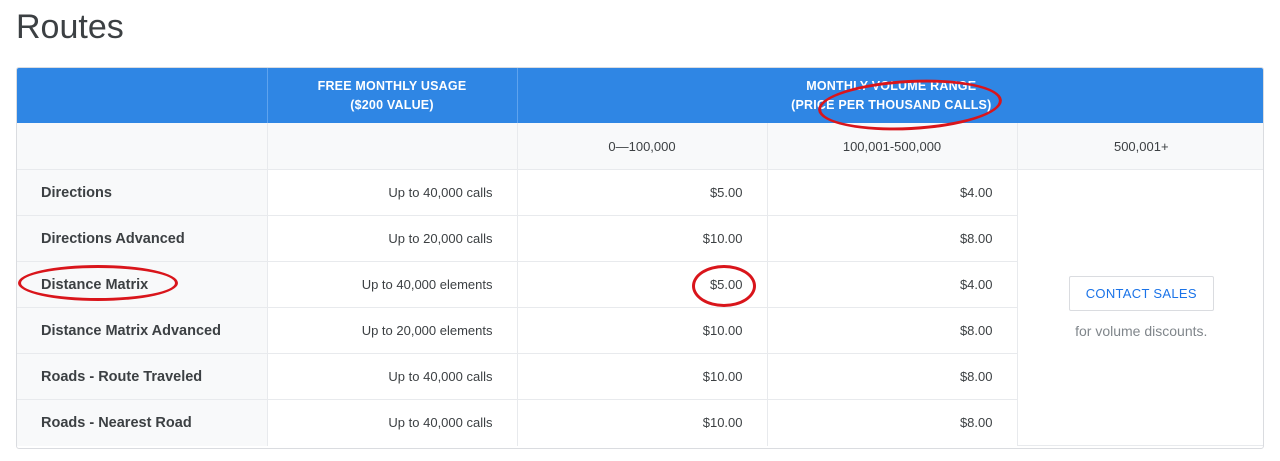  I want to click on page-title: Routes, so click(70, 27).